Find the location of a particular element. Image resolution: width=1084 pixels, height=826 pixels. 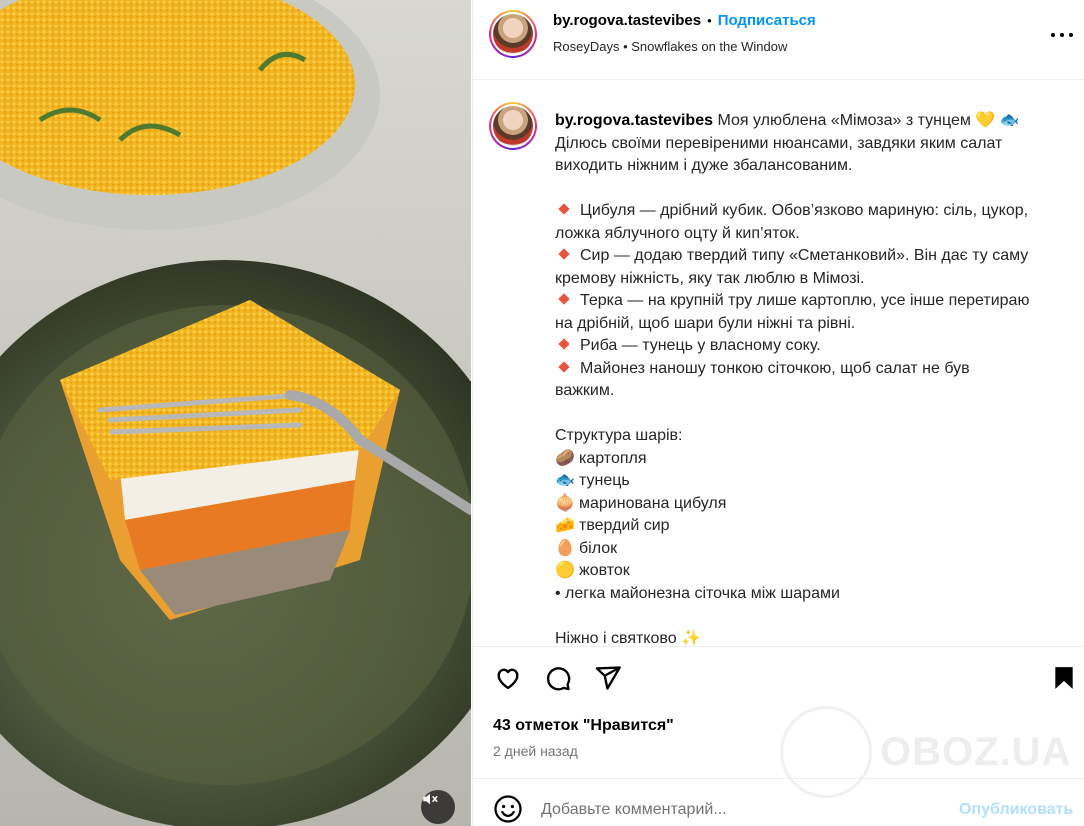

sparkles-icon: ✨ is located at coordinates (691, 638).